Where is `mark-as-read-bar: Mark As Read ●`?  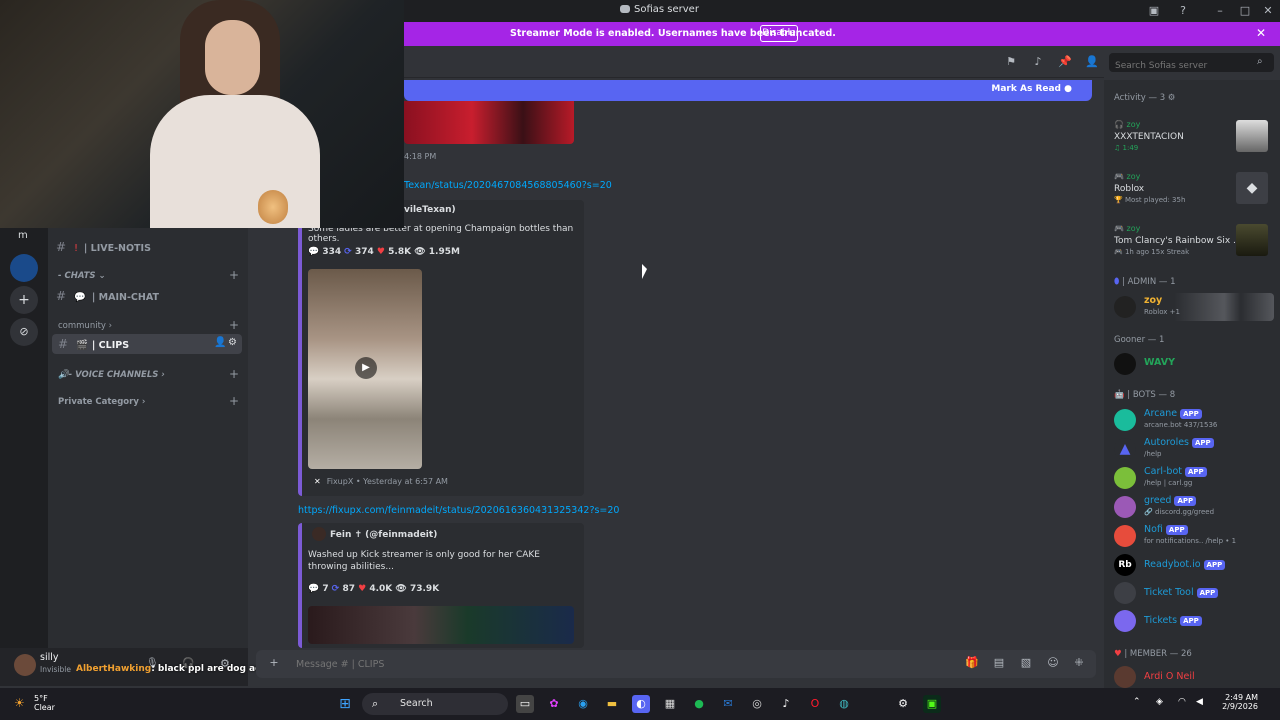 mark-as-read-bar: Mark As Read ● is located at coordinates (748, 90).